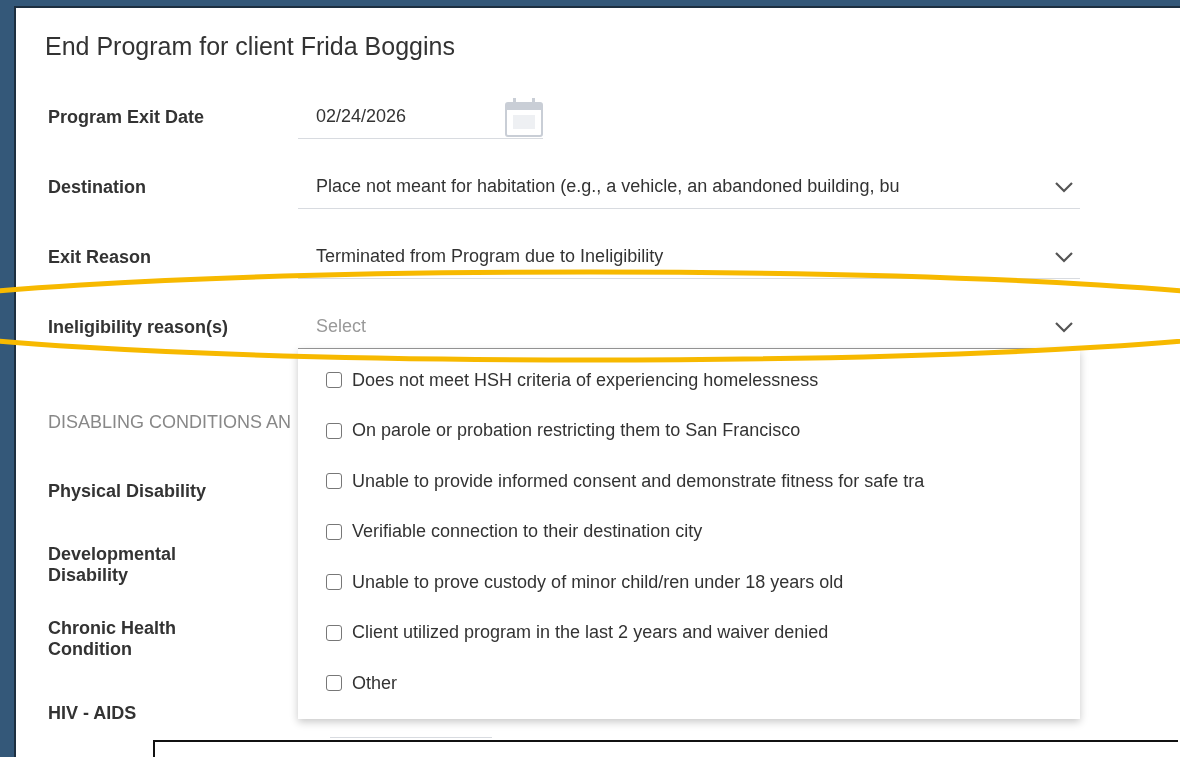 The height and width of the screenshot is (757, 1180). I want to click on checkbox-option: Unable to prove custody of minor child/ren under 18 years old, so click(689, 582).